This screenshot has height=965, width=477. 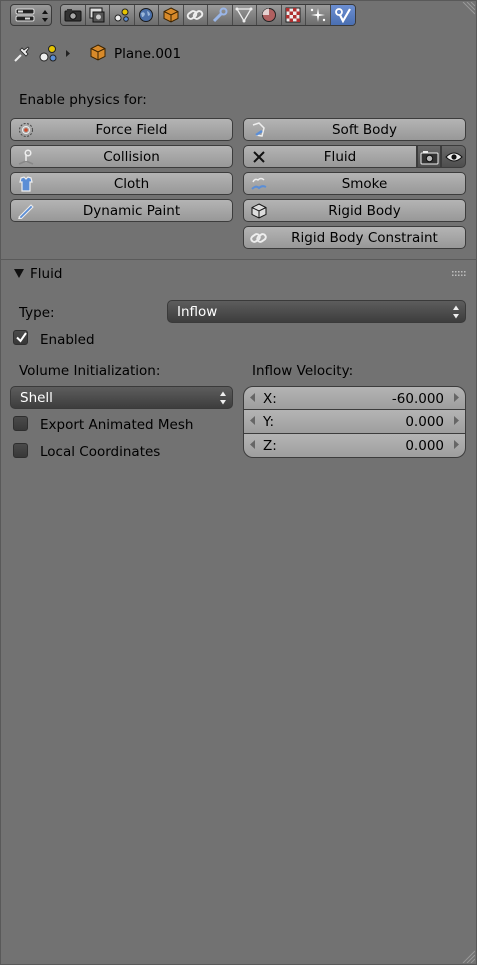 I want to click on tab-data, so click(x=244, y=15).